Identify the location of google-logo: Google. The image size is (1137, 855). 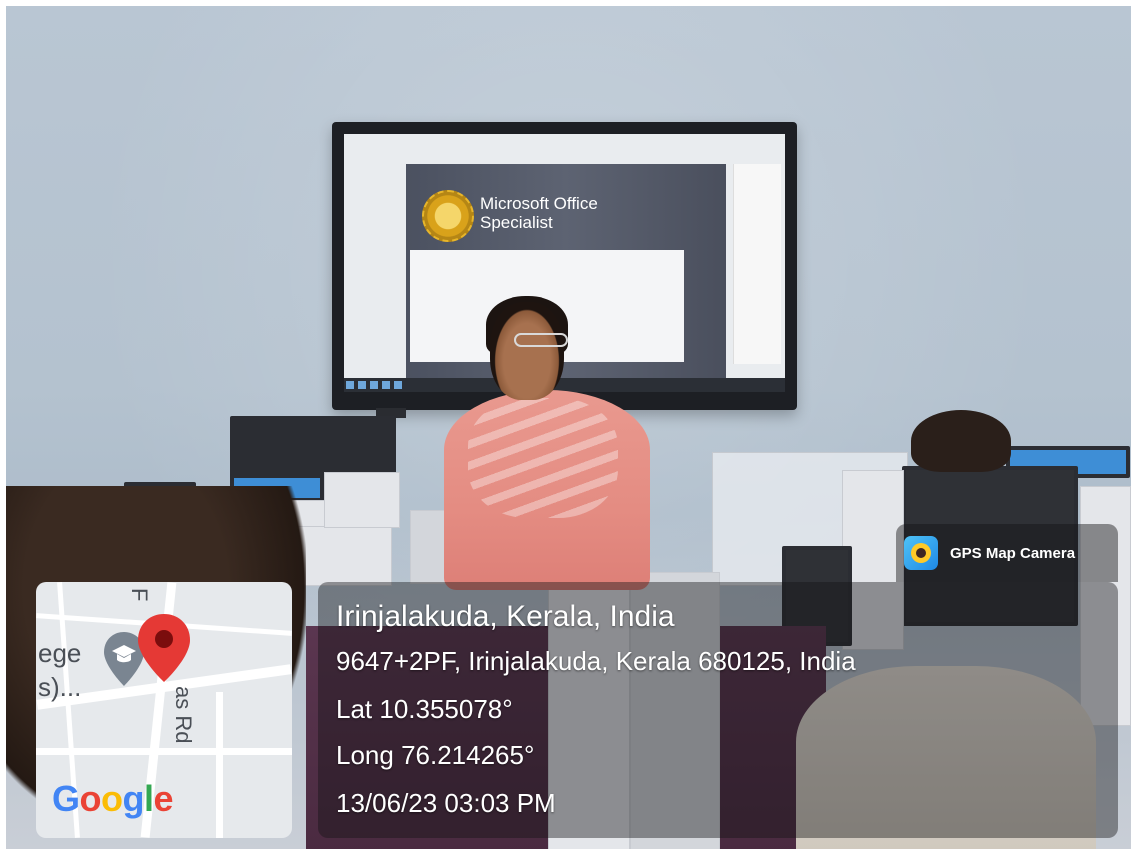
(113, 798).